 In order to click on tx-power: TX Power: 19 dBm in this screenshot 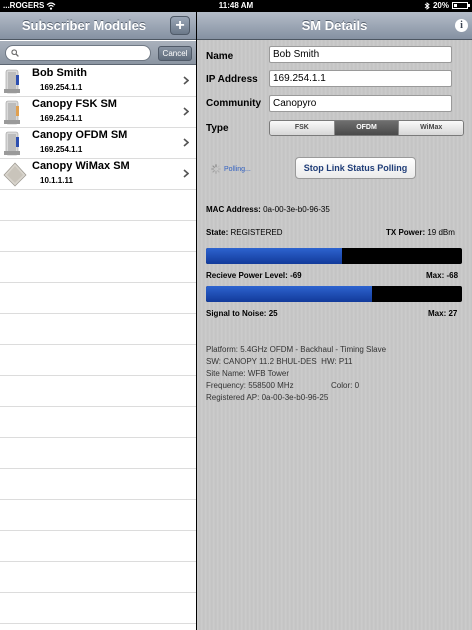, I will do `click(420, 232)`.